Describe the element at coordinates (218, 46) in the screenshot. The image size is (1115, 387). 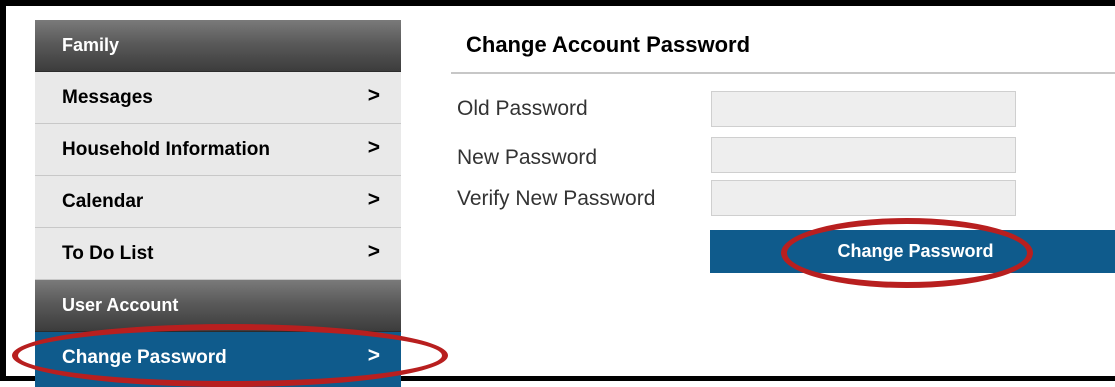
I see `section-header-family: Family` at that location.